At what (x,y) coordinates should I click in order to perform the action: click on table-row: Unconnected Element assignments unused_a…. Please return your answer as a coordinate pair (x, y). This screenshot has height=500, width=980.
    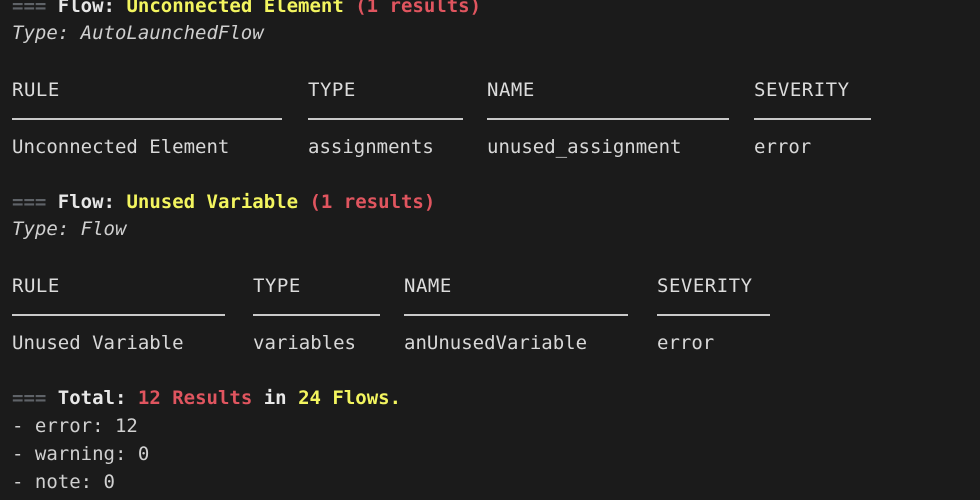
    Looking at the image, I should click on (490, 147).